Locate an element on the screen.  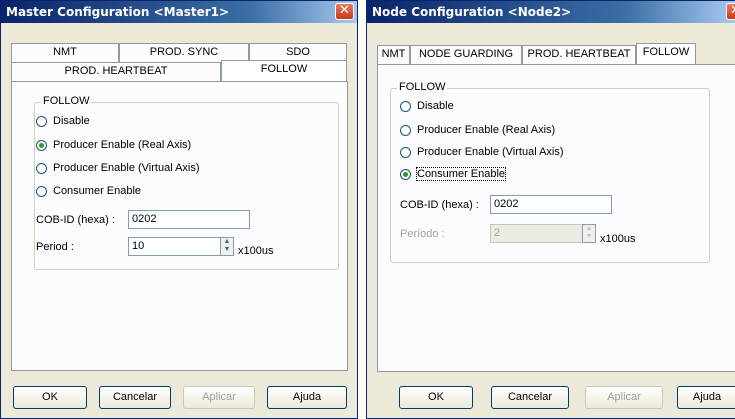
title-bar: Node Configuration <Node2> ✕ is located at coordinates (551, 12).